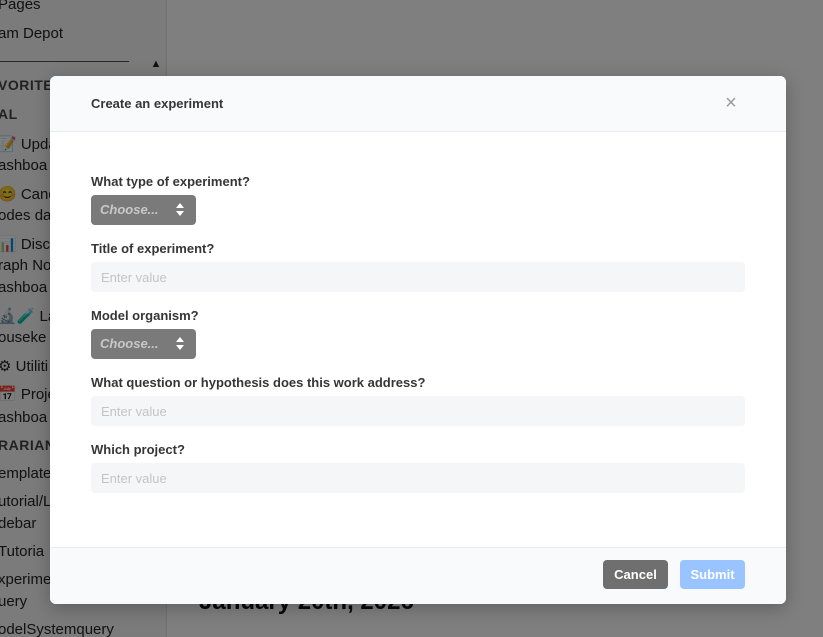 This screenshot has width=823, height=637. I want to click on hypothesis-input, so click(418, 411).